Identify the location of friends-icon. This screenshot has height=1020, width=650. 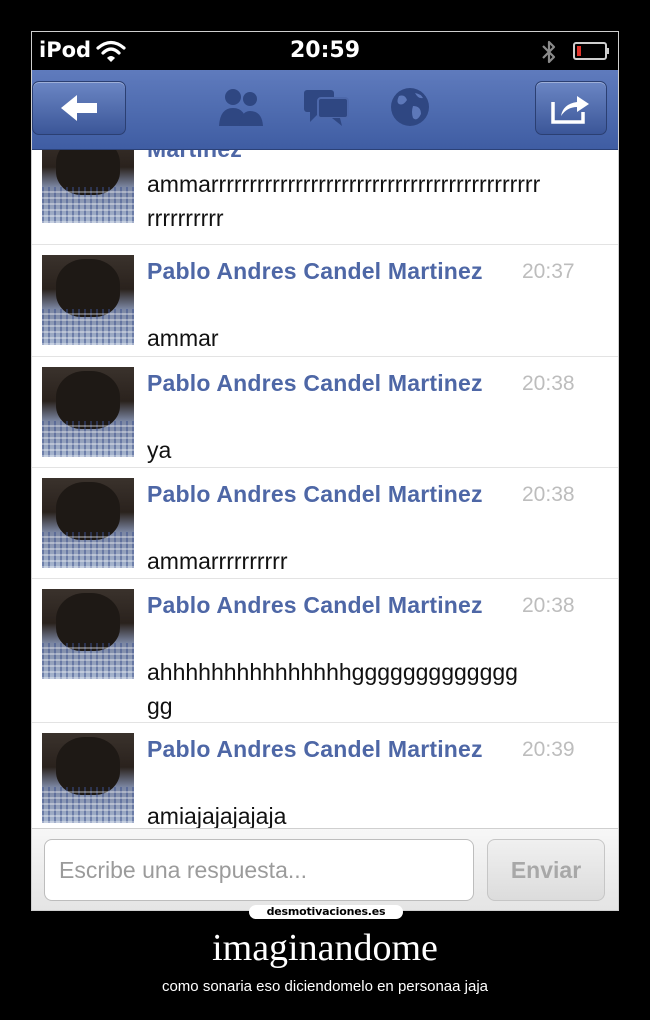
(241, 107).